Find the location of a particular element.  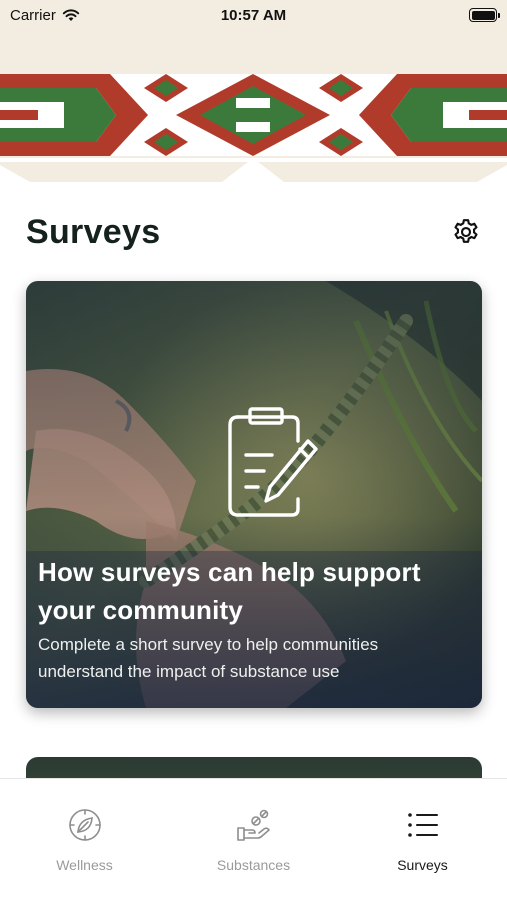

tab-surveys: Surveys is located at coordinates (422, 839).